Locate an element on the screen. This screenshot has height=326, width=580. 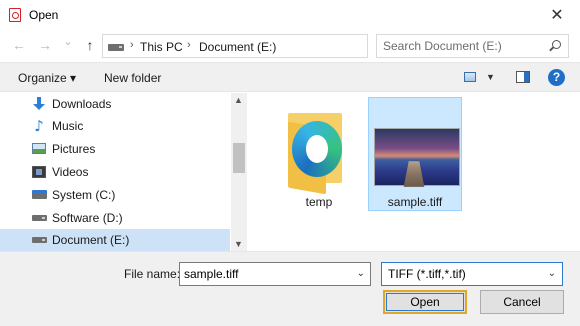
file-type-value: TIFF (*.tiff,*.tif) is located at coordinates (427, 274).